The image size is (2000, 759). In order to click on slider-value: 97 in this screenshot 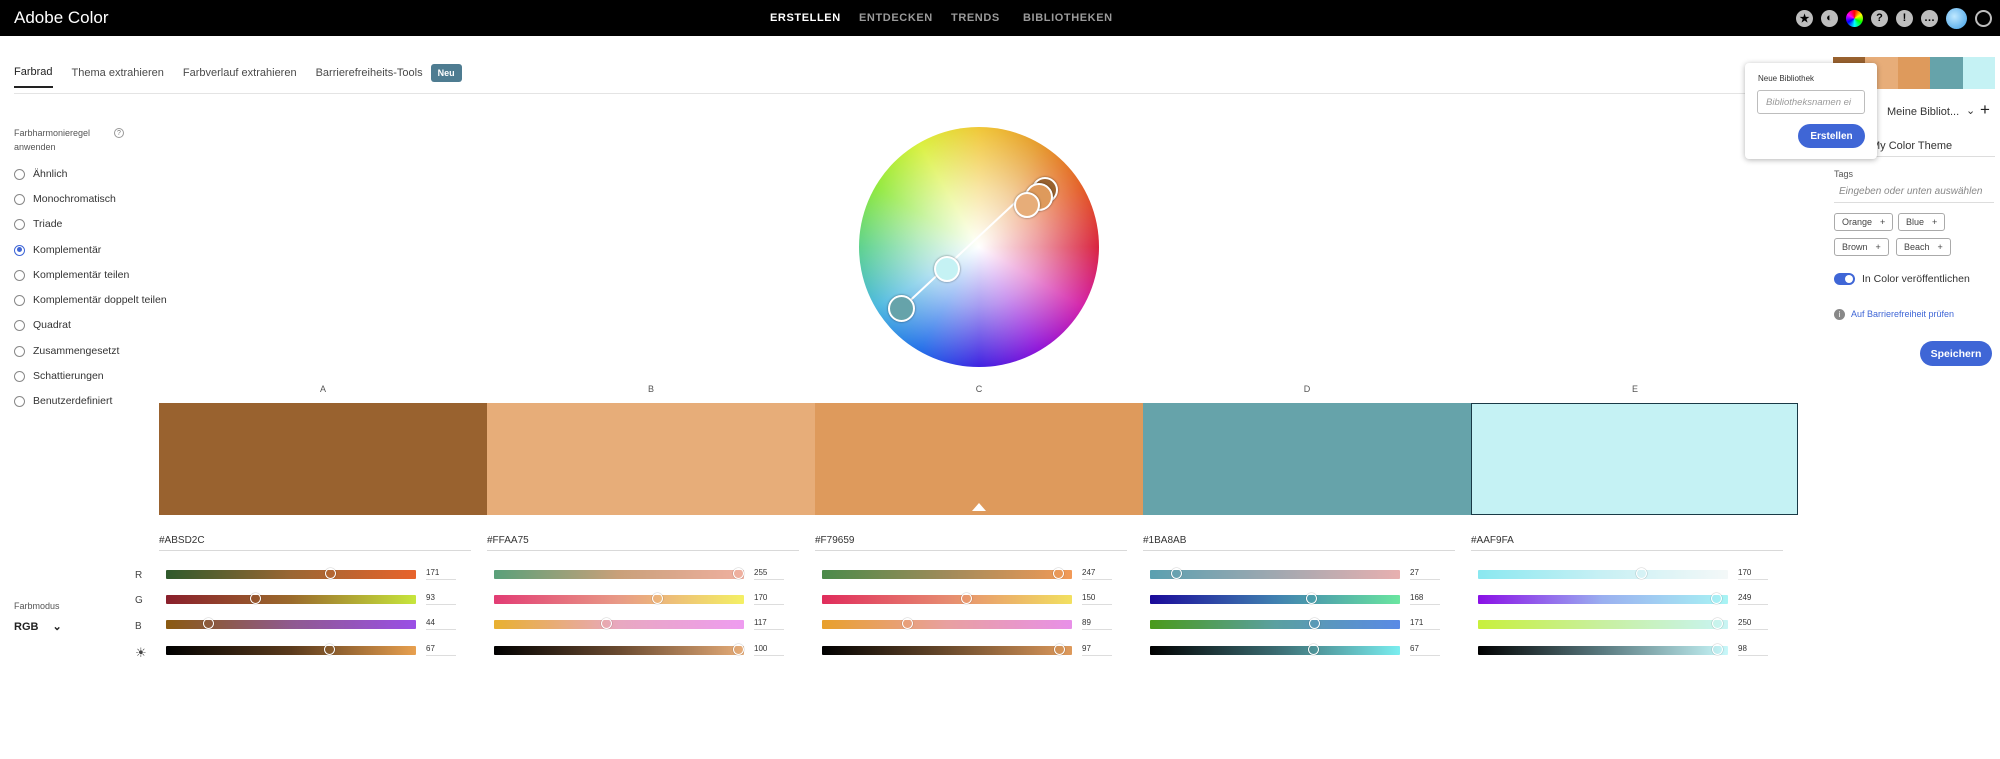, I will do `click(1097, 650)`.